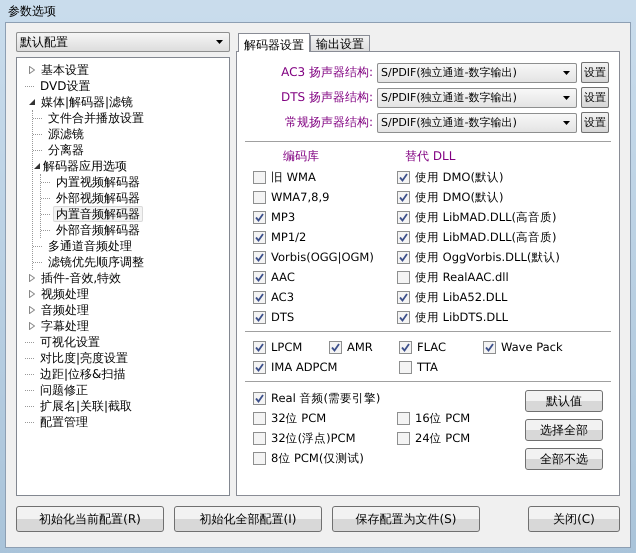  What do you see at coordinates (459, 177) in the screenshot?
I see `dll-checkbox-label: 使用 DMO(默认)` at bounding box center [459, 177].